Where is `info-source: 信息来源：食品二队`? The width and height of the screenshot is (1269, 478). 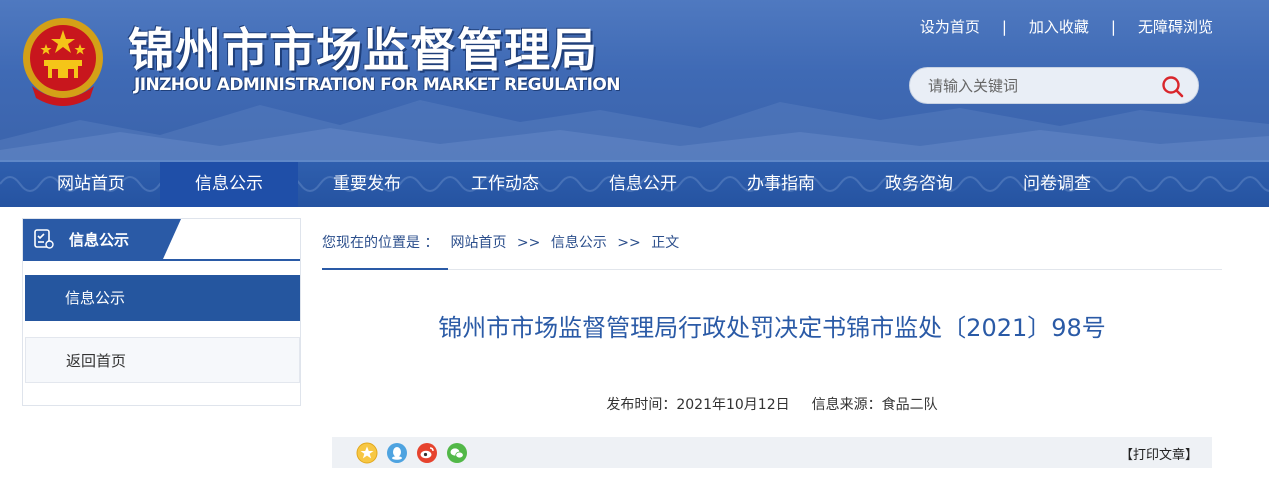
info-source: 信息来源：食品二队 is located at coordinates (874, 405).